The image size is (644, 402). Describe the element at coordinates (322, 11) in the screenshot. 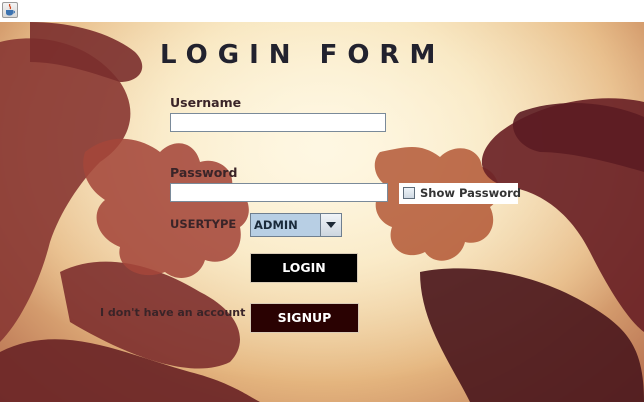

I see `window-titlebar` at that location.